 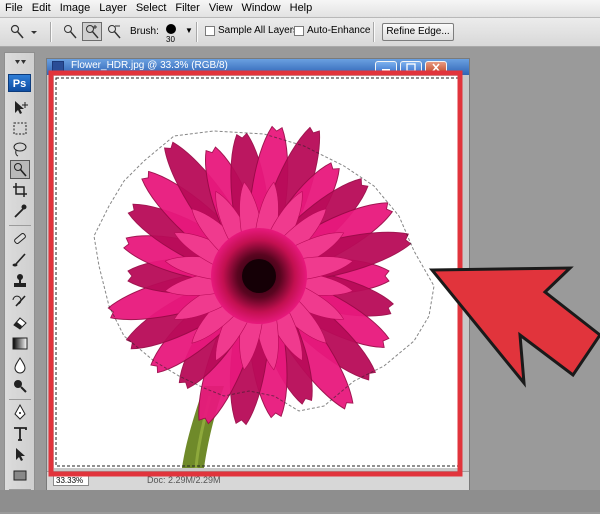 I want to click on toolbox: Ps, so click(x=19, y=282).